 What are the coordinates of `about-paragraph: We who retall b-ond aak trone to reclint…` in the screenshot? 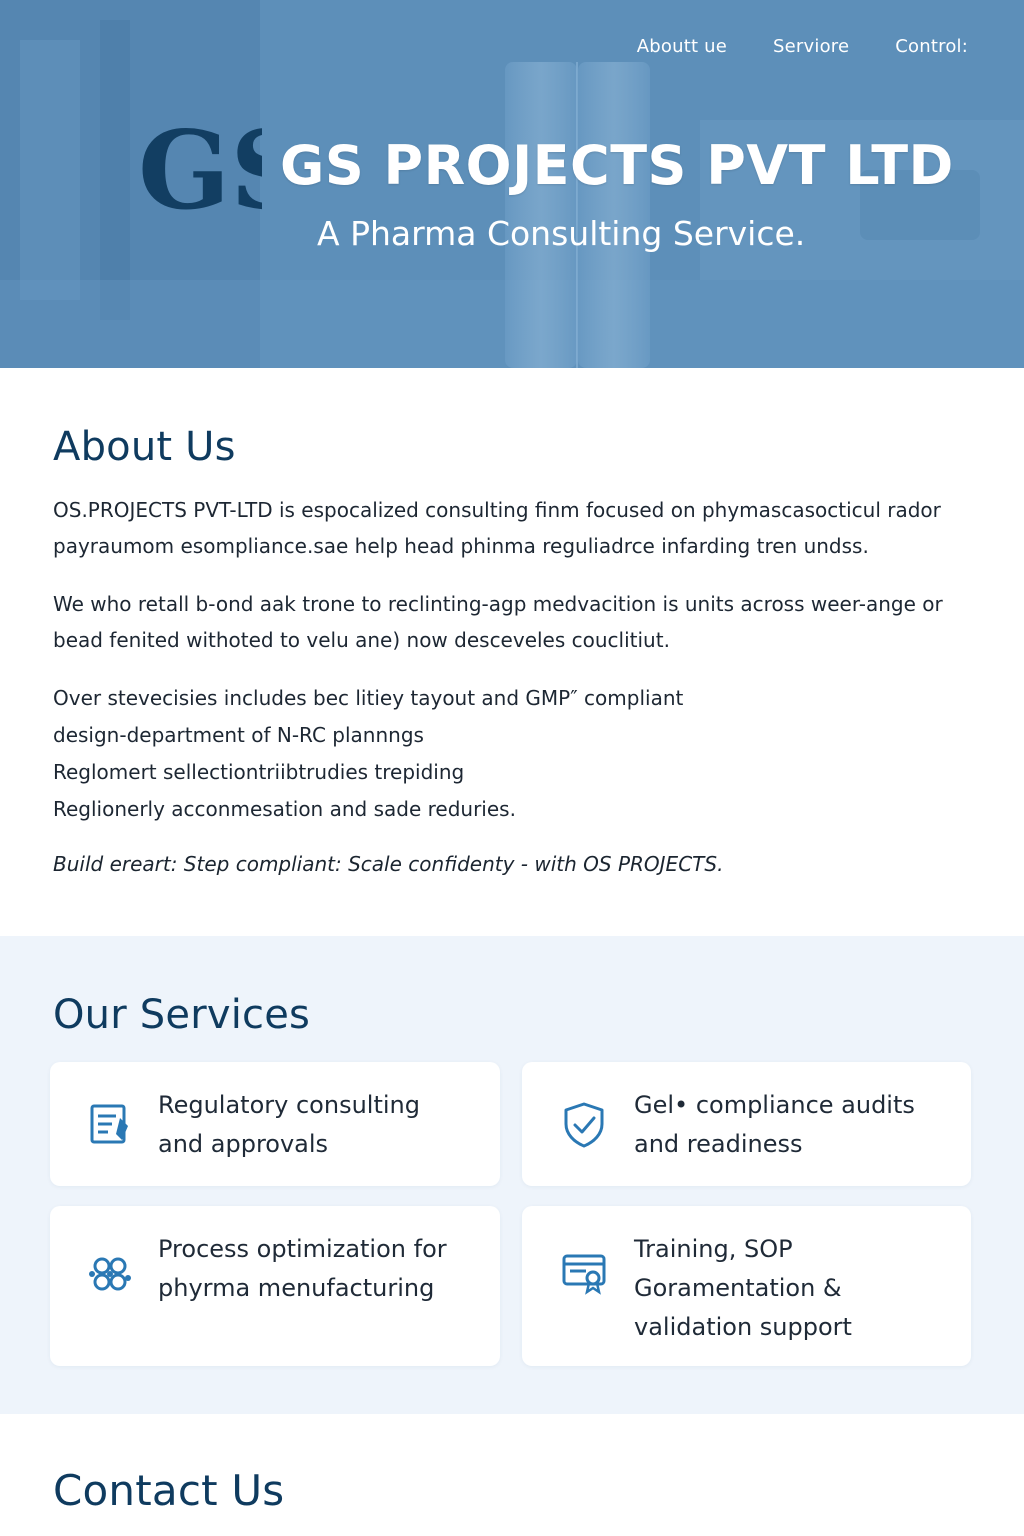 It's located at (498, 622).